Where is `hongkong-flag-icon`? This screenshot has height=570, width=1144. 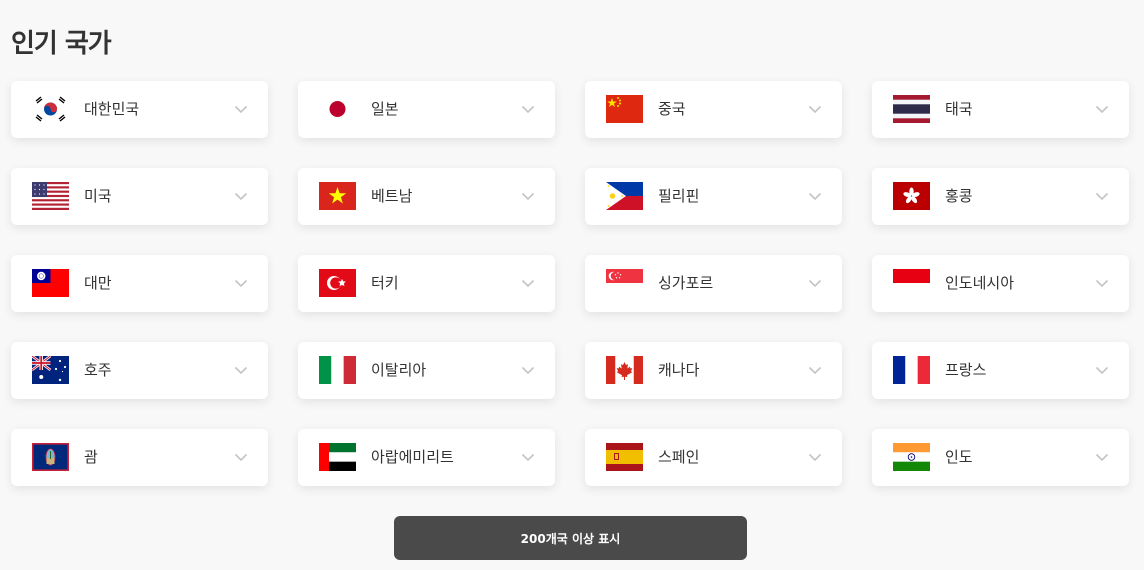 hongkong-flag-icon is located at coordinates (911, 196).